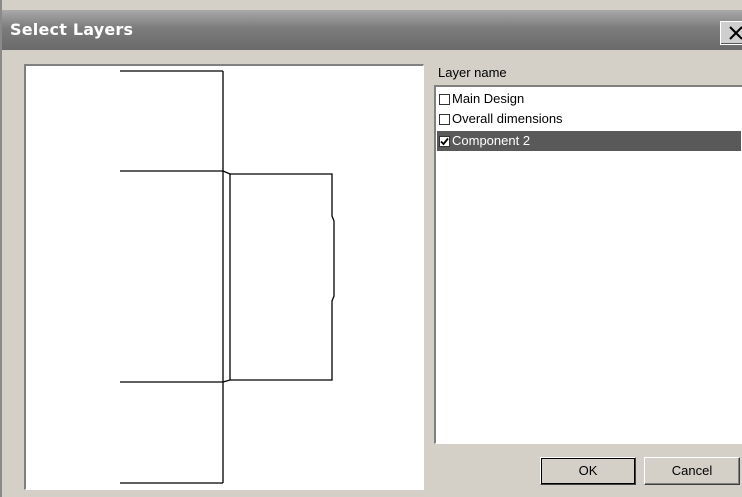 The width and height of the screenshot is (742, 497). What do you see at coordinates (692, 471) in the screenshot?
I see `cancel-button: Cancel` at bounding box center [692, 471].